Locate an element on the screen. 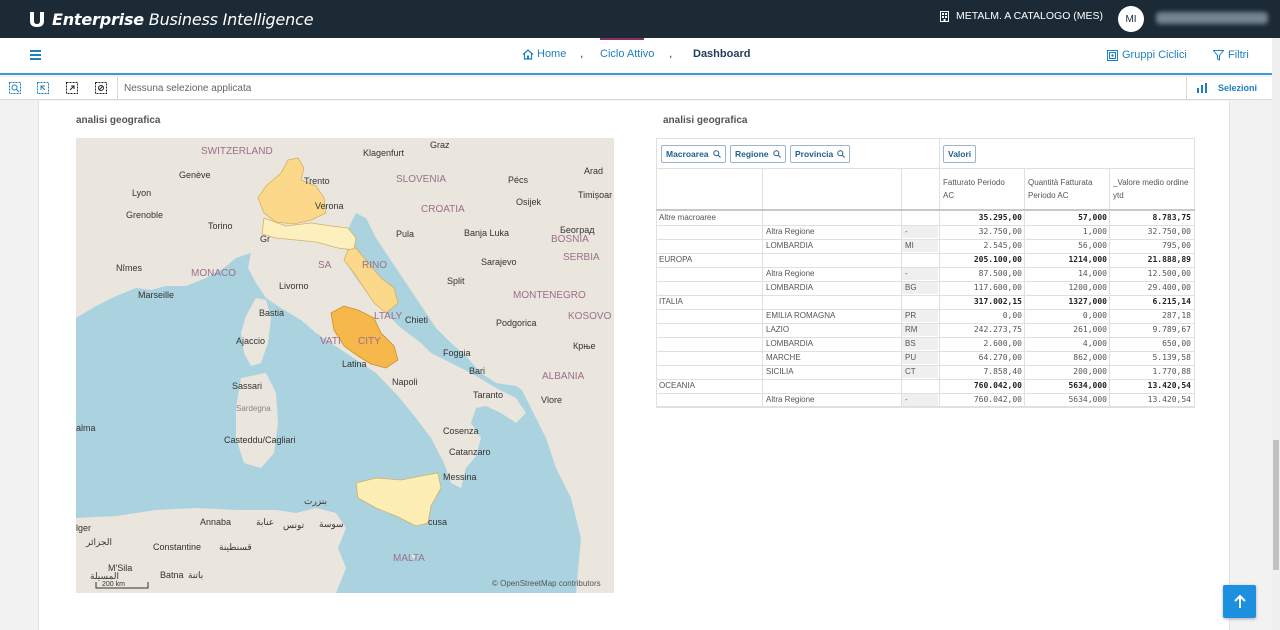  map-label: SERBIA is located at coordinates (581, 257).